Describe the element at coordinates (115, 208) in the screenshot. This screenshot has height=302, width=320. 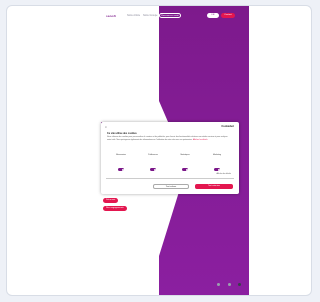
I see `commitments-button: Nos engagements` at that location.